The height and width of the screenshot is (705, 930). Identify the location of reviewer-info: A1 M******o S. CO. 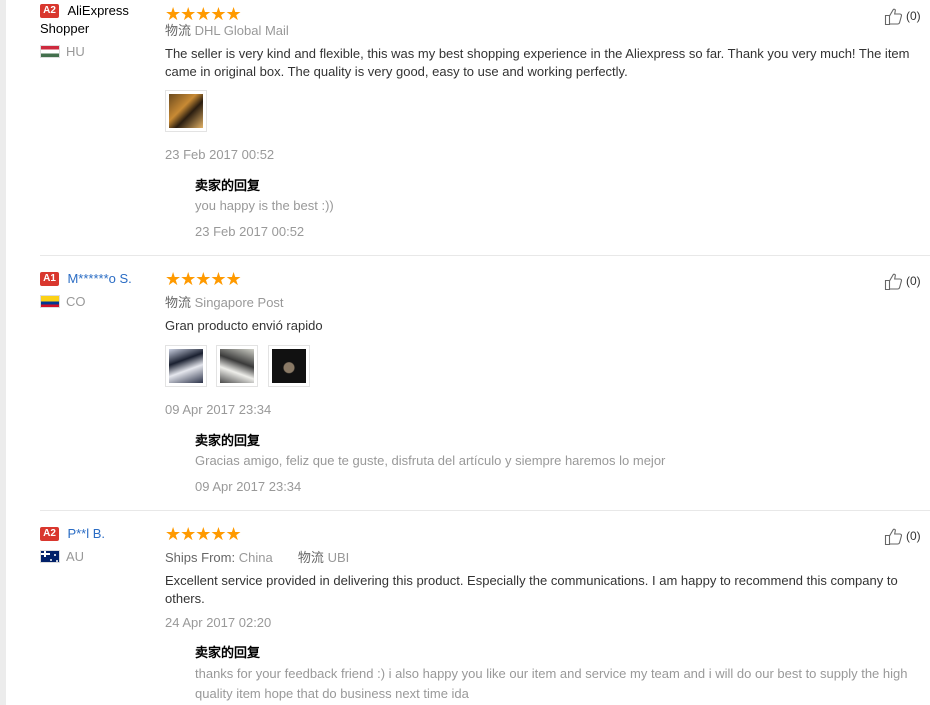
(97, 290).